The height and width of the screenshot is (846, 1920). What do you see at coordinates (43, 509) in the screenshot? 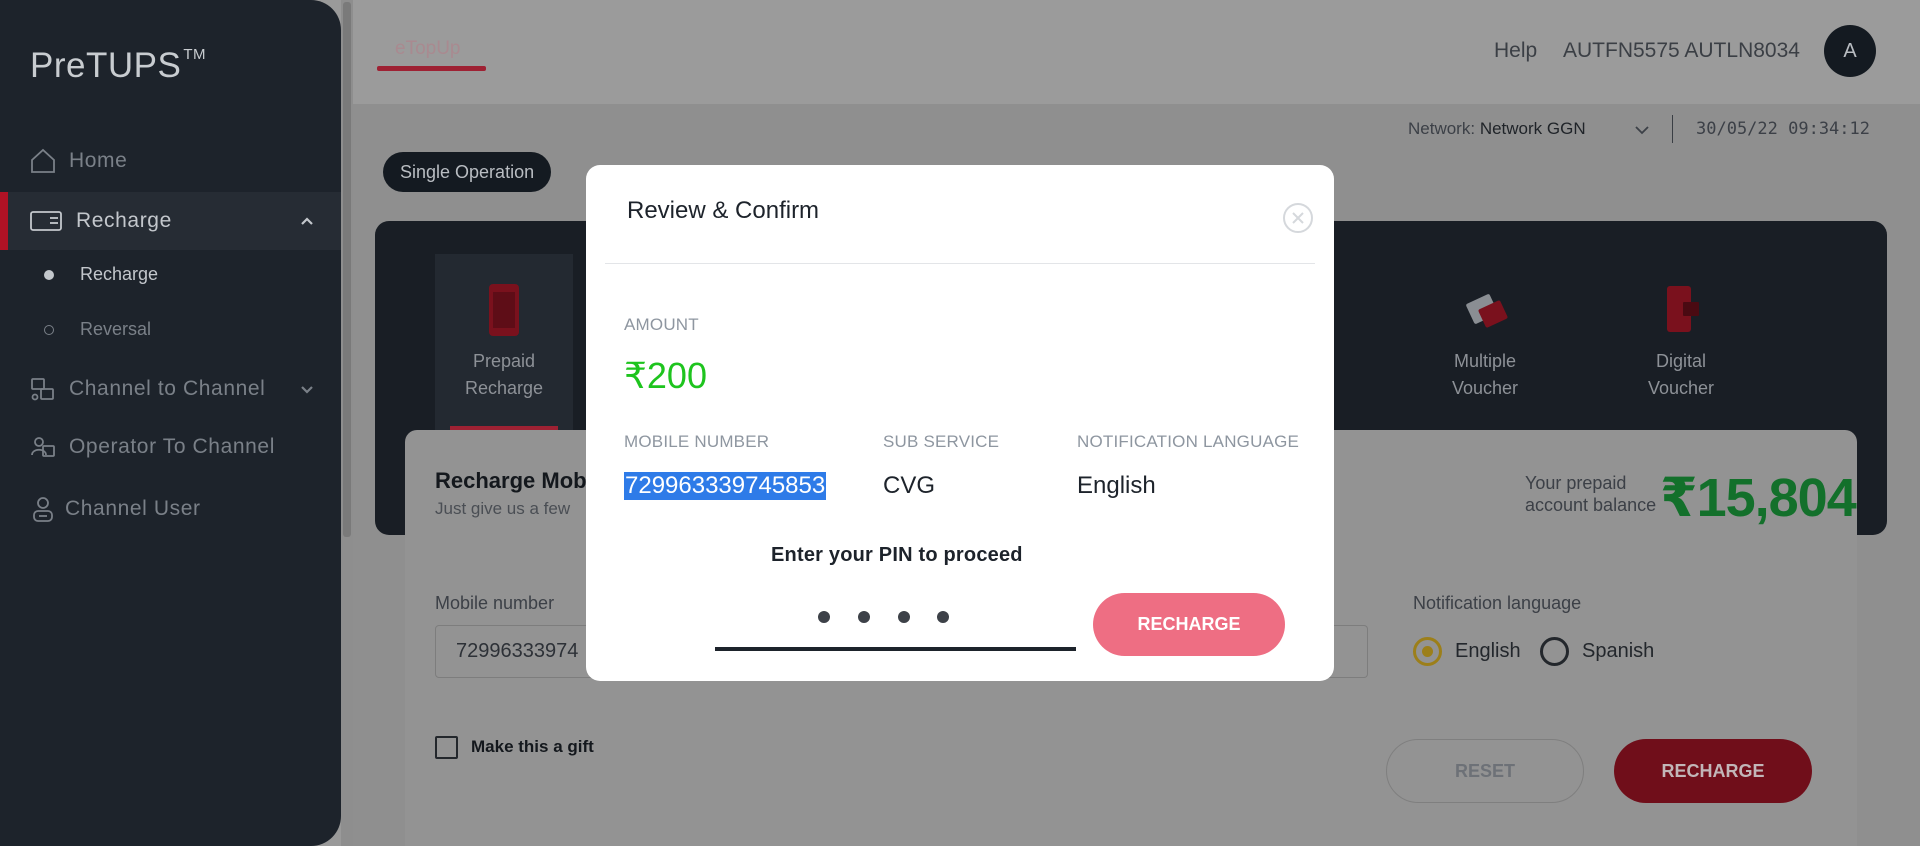
I see `user-icon` at bounding box center [43, 509].